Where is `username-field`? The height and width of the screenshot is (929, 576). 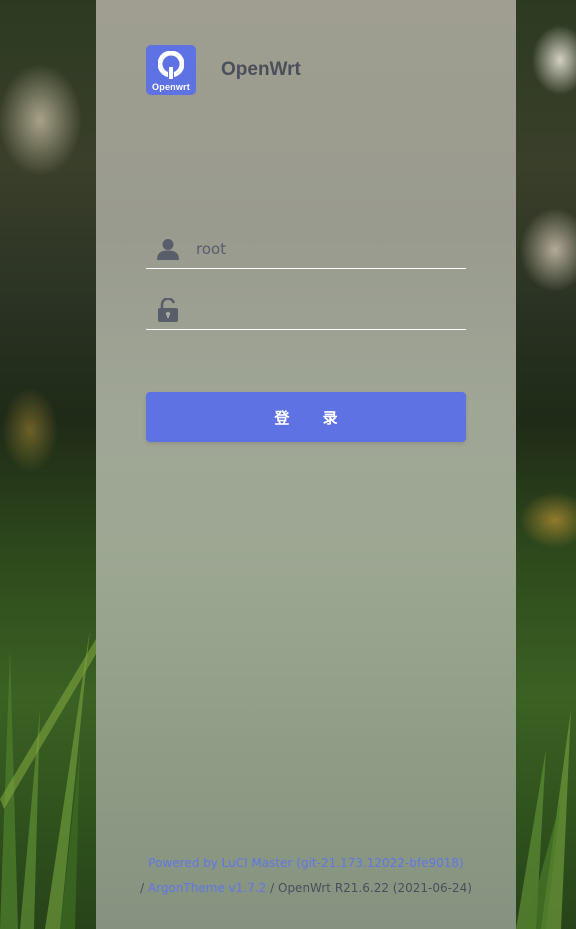
username-field is located at coordinates (306, 249).